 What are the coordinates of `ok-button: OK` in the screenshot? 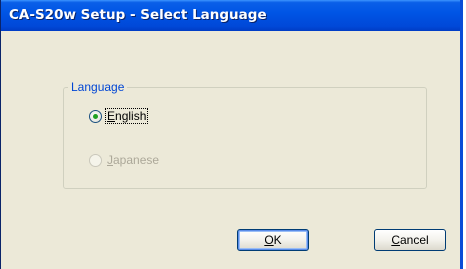 It's located at (273, 240).